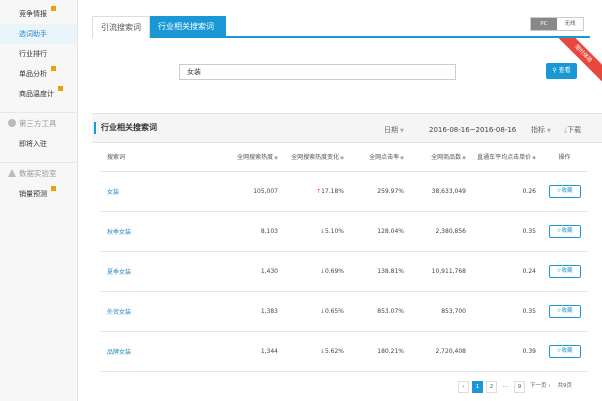 This screenshot has width=602, height=401. I want to click on keyword-cell: 品牌女装, so click(159, 351).